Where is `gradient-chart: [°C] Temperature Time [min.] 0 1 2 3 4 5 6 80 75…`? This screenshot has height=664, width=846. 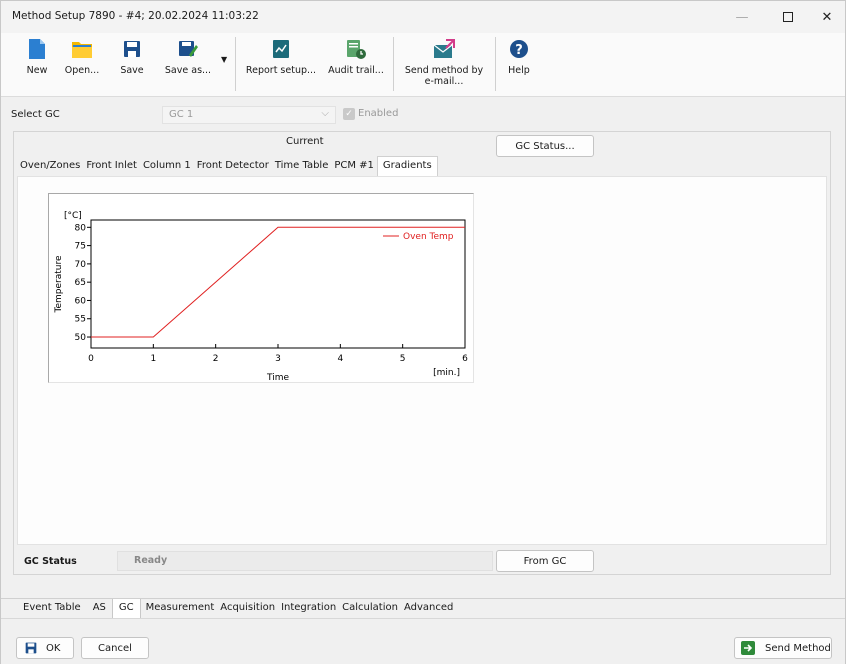
gradient-chart: [°C] Temperature Time [min.] 0 1 2 3 4 5 6 80 75… is located at coordinates (261, 288).